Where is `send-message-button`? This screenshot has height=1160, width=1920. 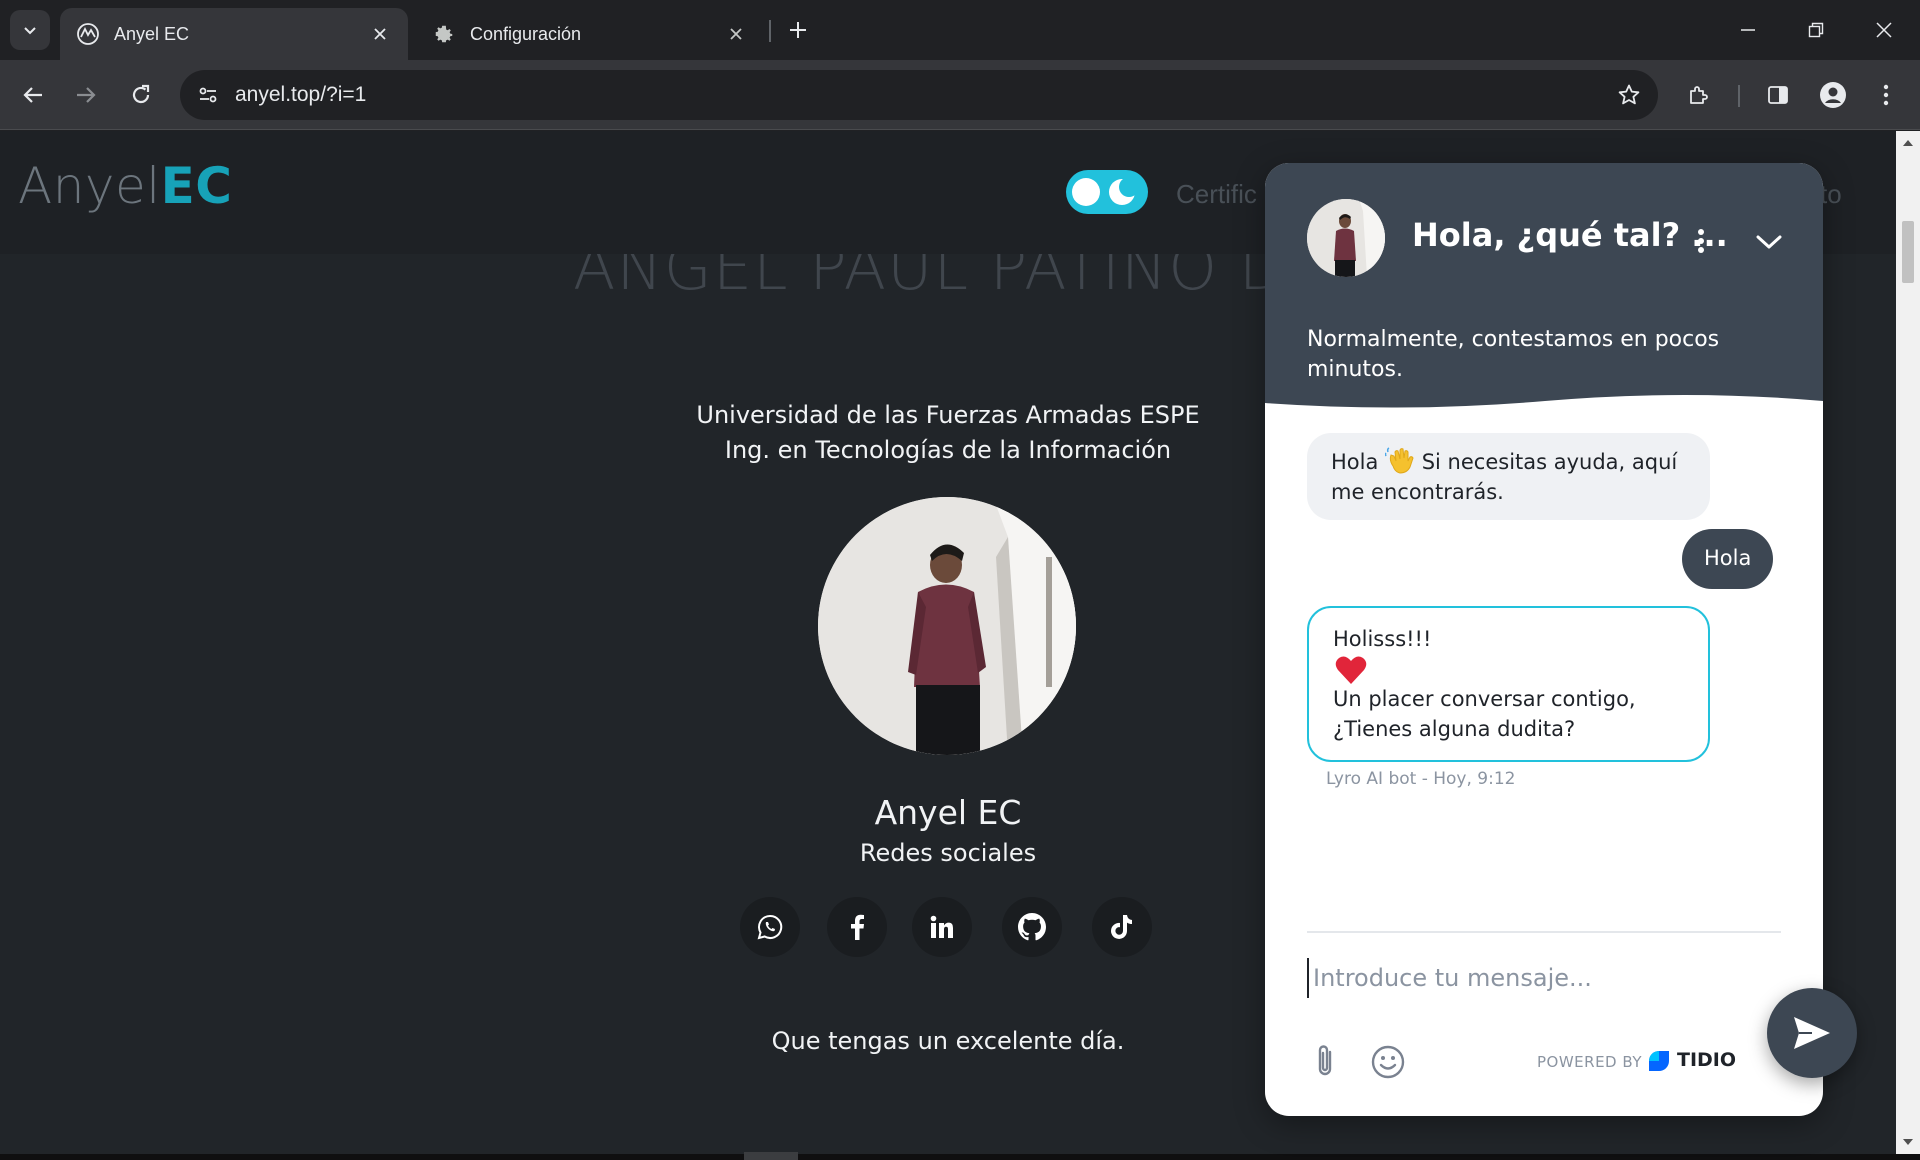
send-message-button is located at coordinates (1812, 1033).